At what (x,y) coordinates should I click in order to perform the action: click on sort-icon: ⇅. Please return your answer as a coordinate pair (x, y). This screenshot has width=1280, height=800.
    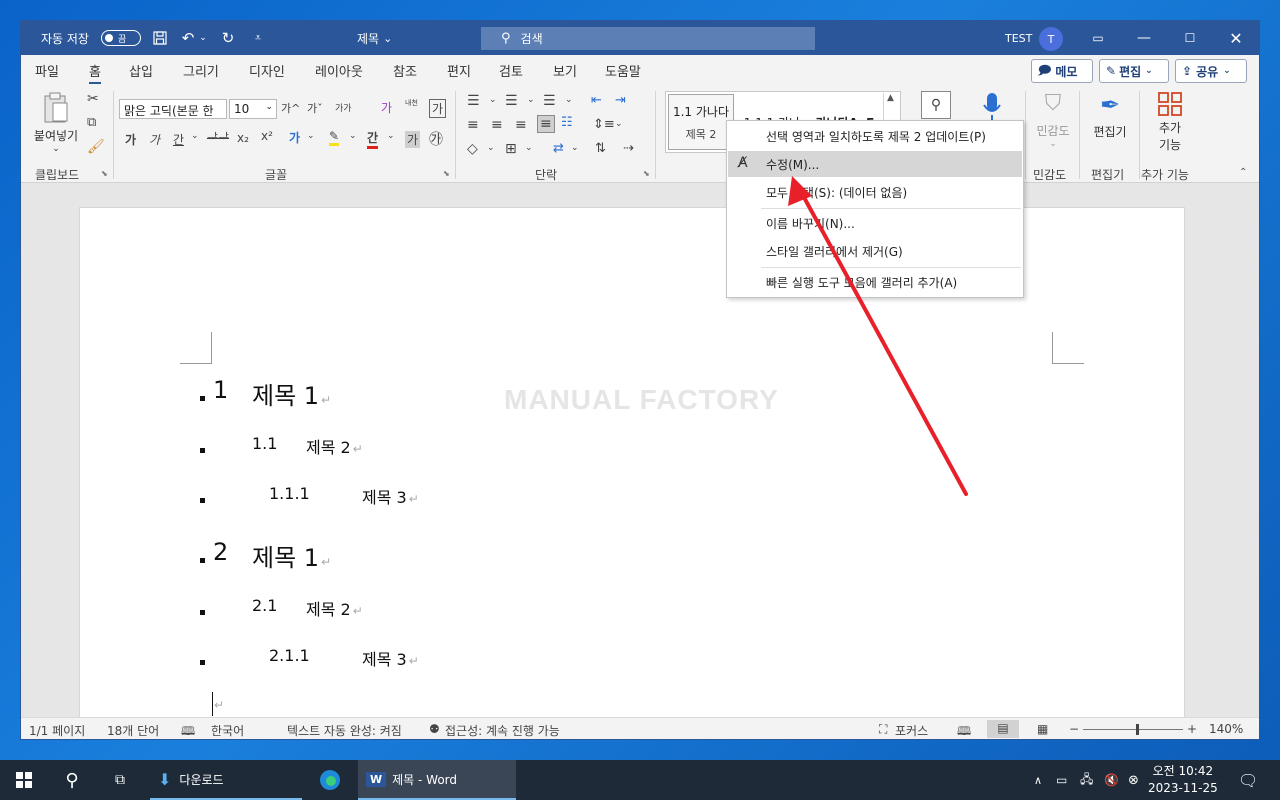
    Looking at the image, I should click on (600, 148).